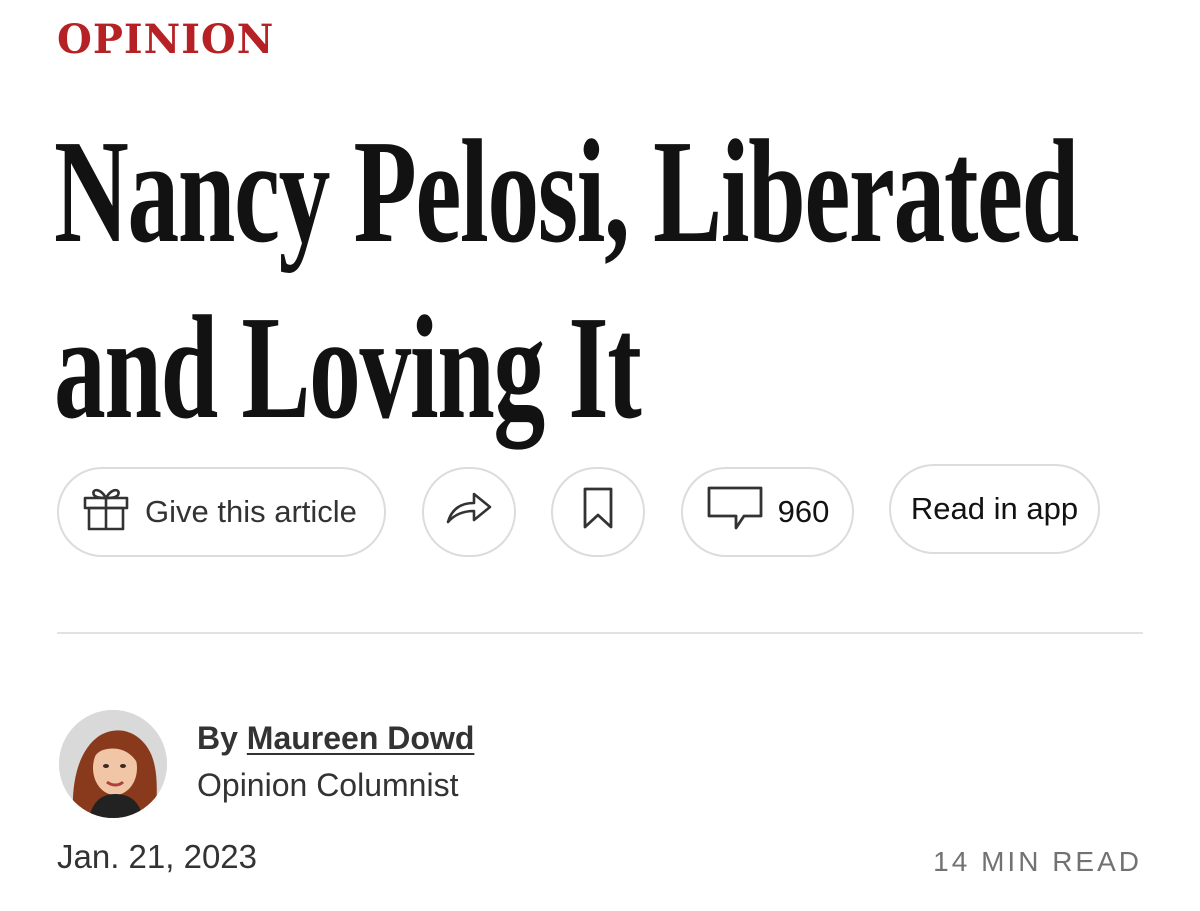 This screenshot has height=911, width=1200. I want to click on publish-date: Jan. 21, 2023, so click(157, 856).